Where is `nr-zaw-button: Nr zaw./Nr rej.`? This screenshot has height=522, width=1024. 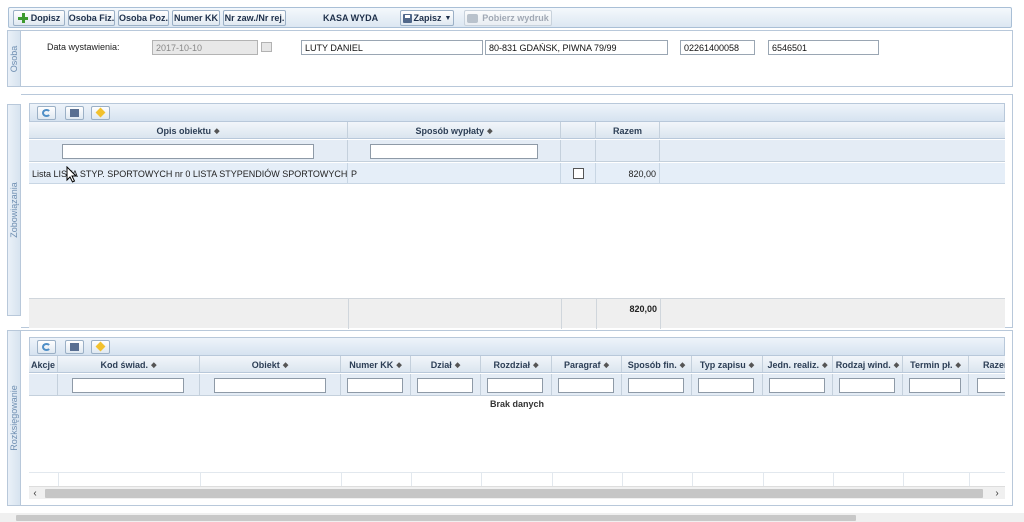 nr-zaw-button: Nr zaw./Nr rej. is located at coordinates (254, 18).